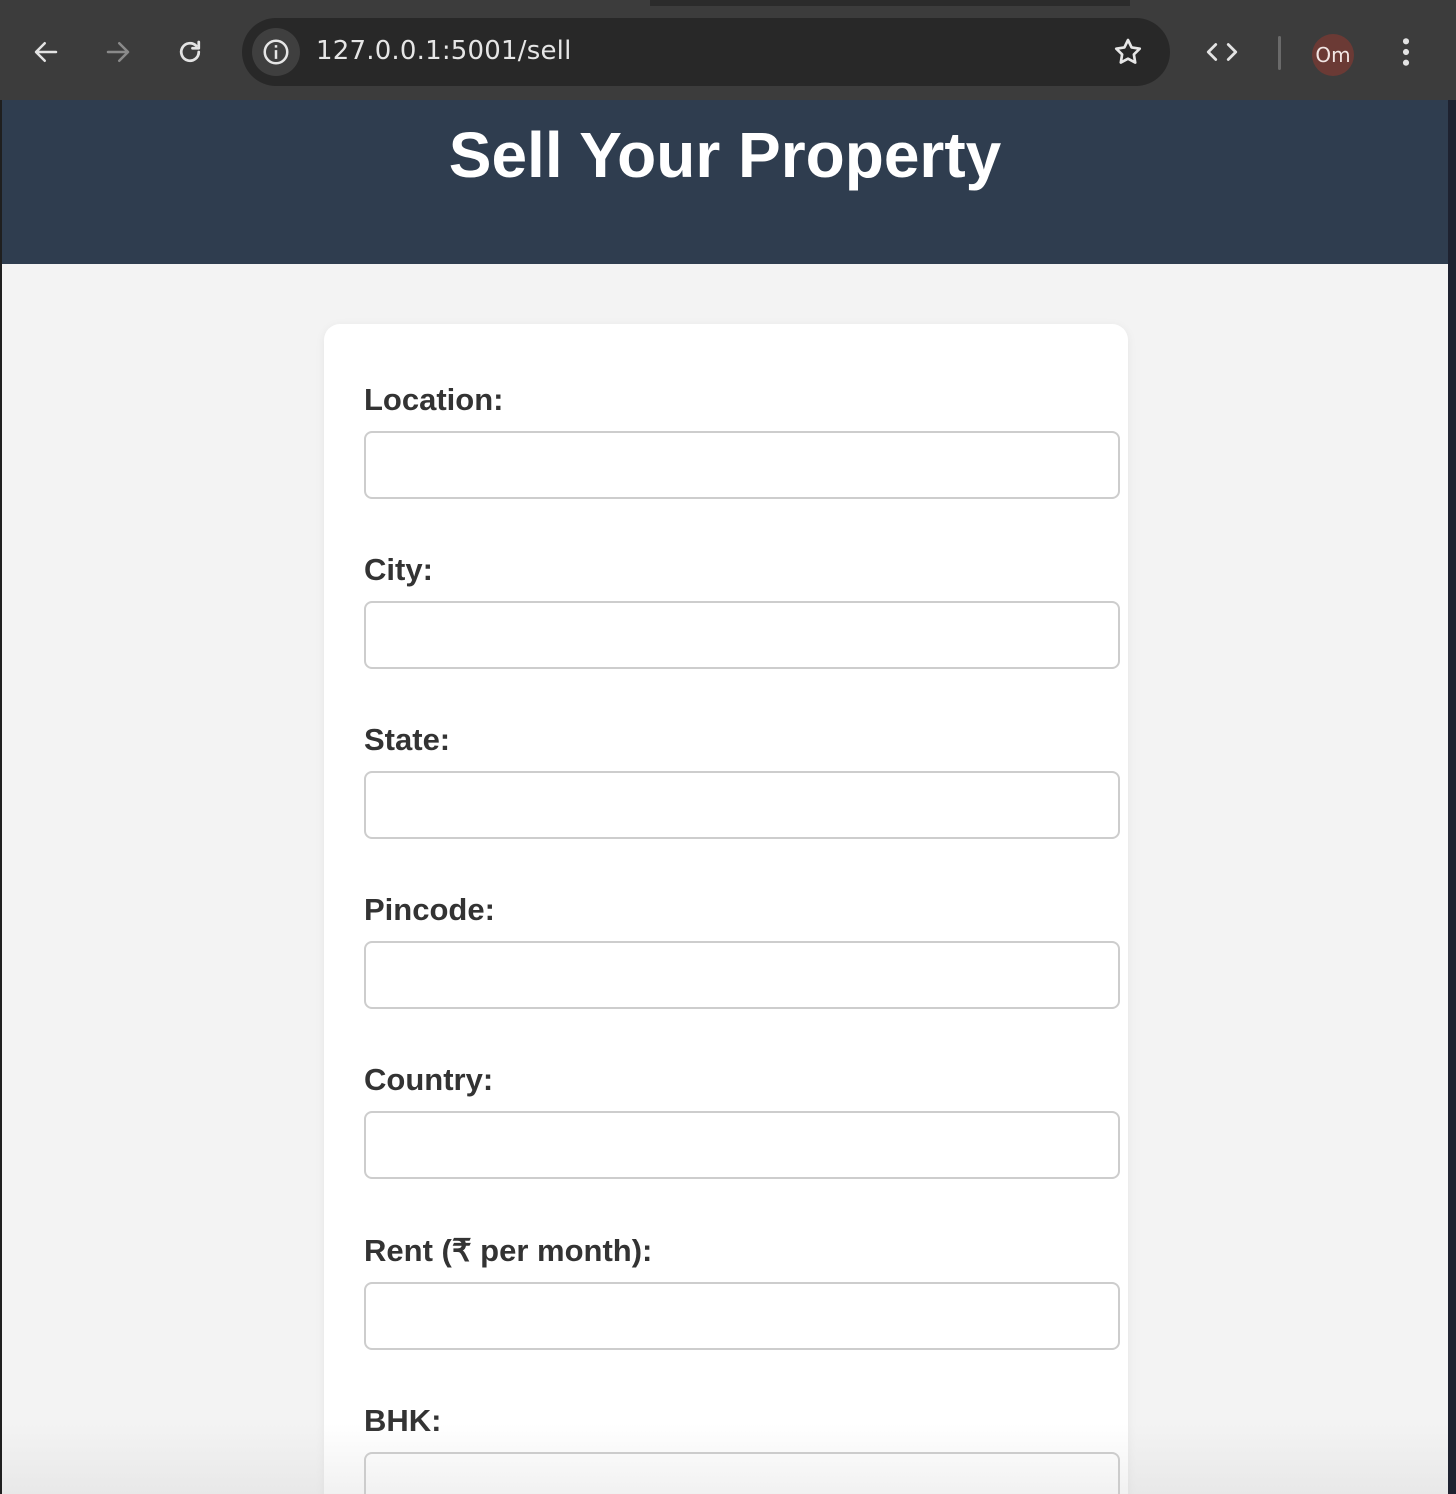 The height and width of the screenshot is (1494, 1456). I want to click on pincode-input, so click(742, 975).